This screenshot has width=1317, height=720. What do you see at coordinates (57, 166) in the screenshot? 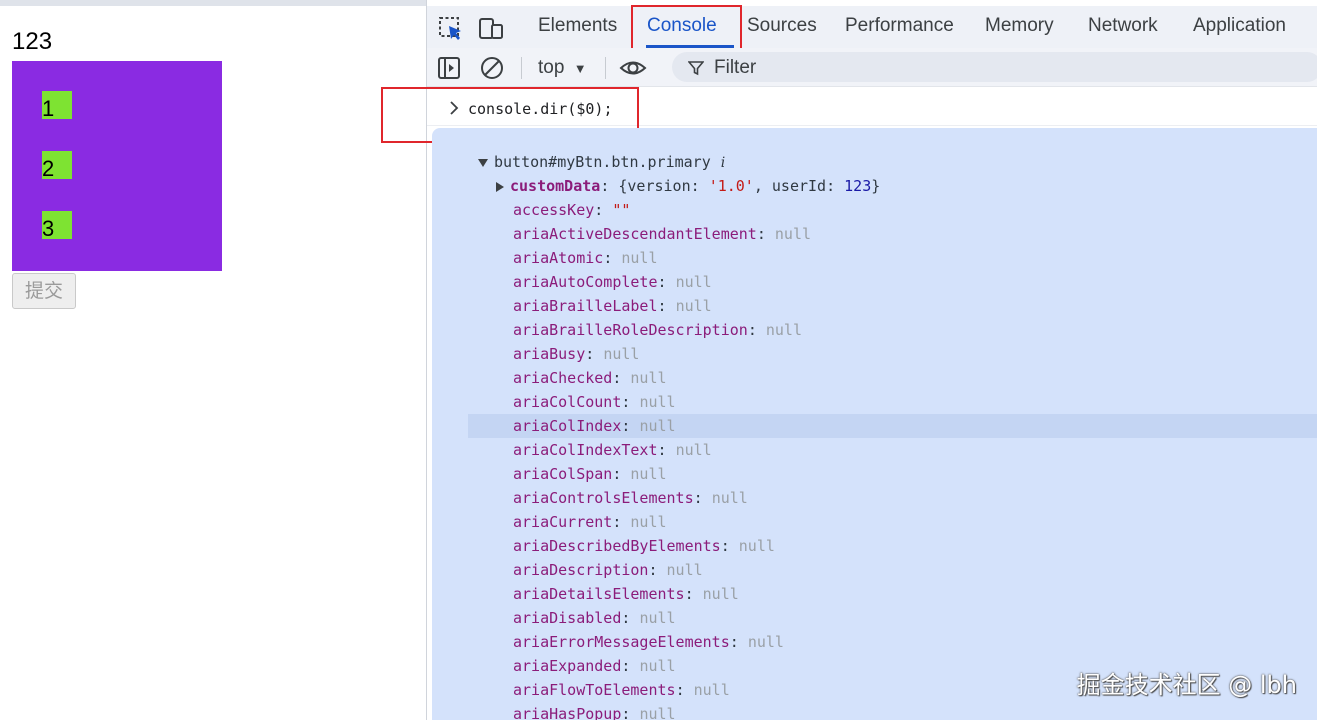
I see `list-item: 2` at bounding box center [57, 166].